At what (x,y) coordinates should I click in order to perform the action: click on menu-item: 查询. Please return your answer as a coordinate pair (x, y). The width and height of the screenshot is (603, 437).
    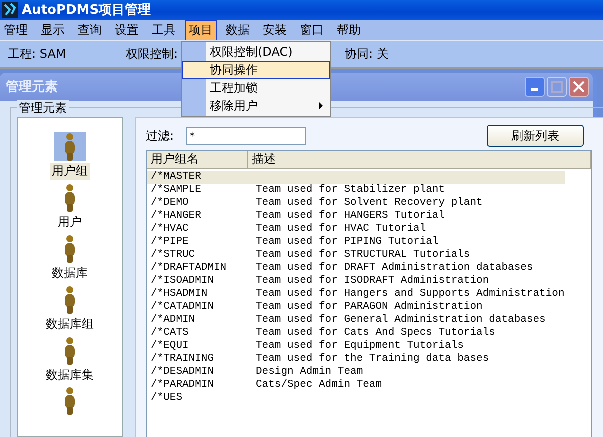
    Looking at the image, I should click on (90, 30).